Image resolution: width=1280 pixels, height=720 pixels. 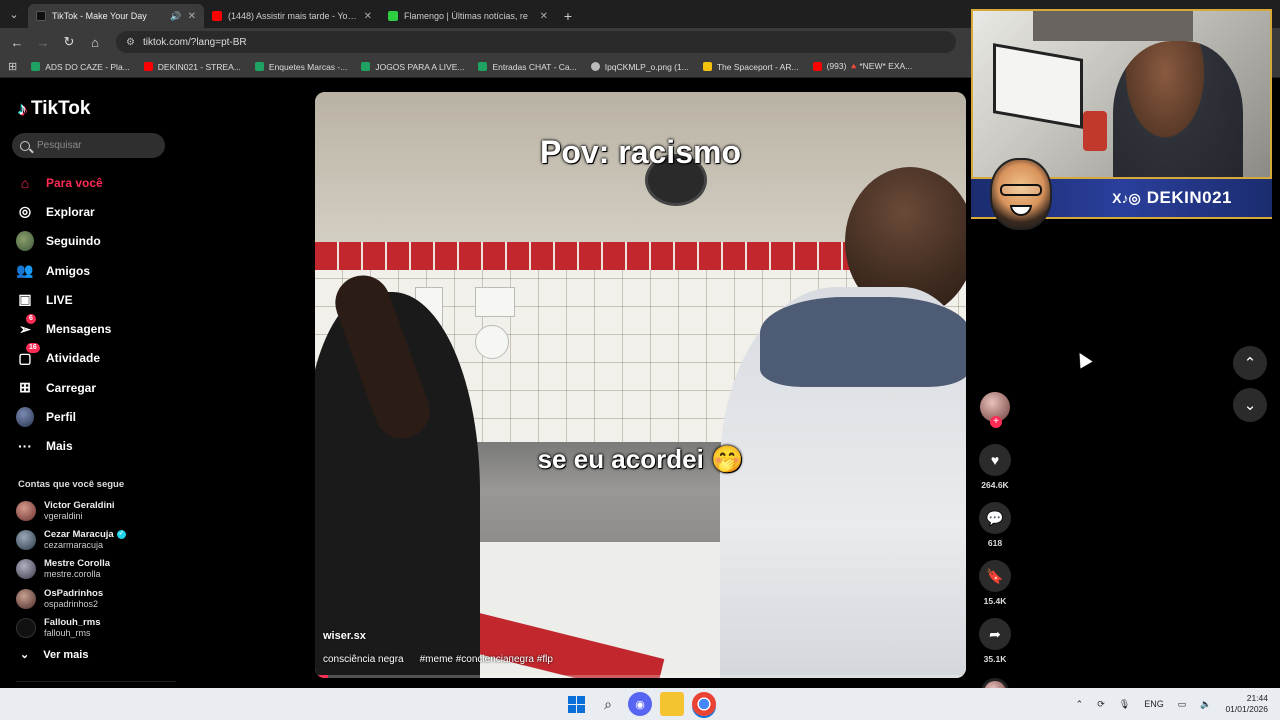 I want to click on home-button: ⌂, so click(x=95, y=42).